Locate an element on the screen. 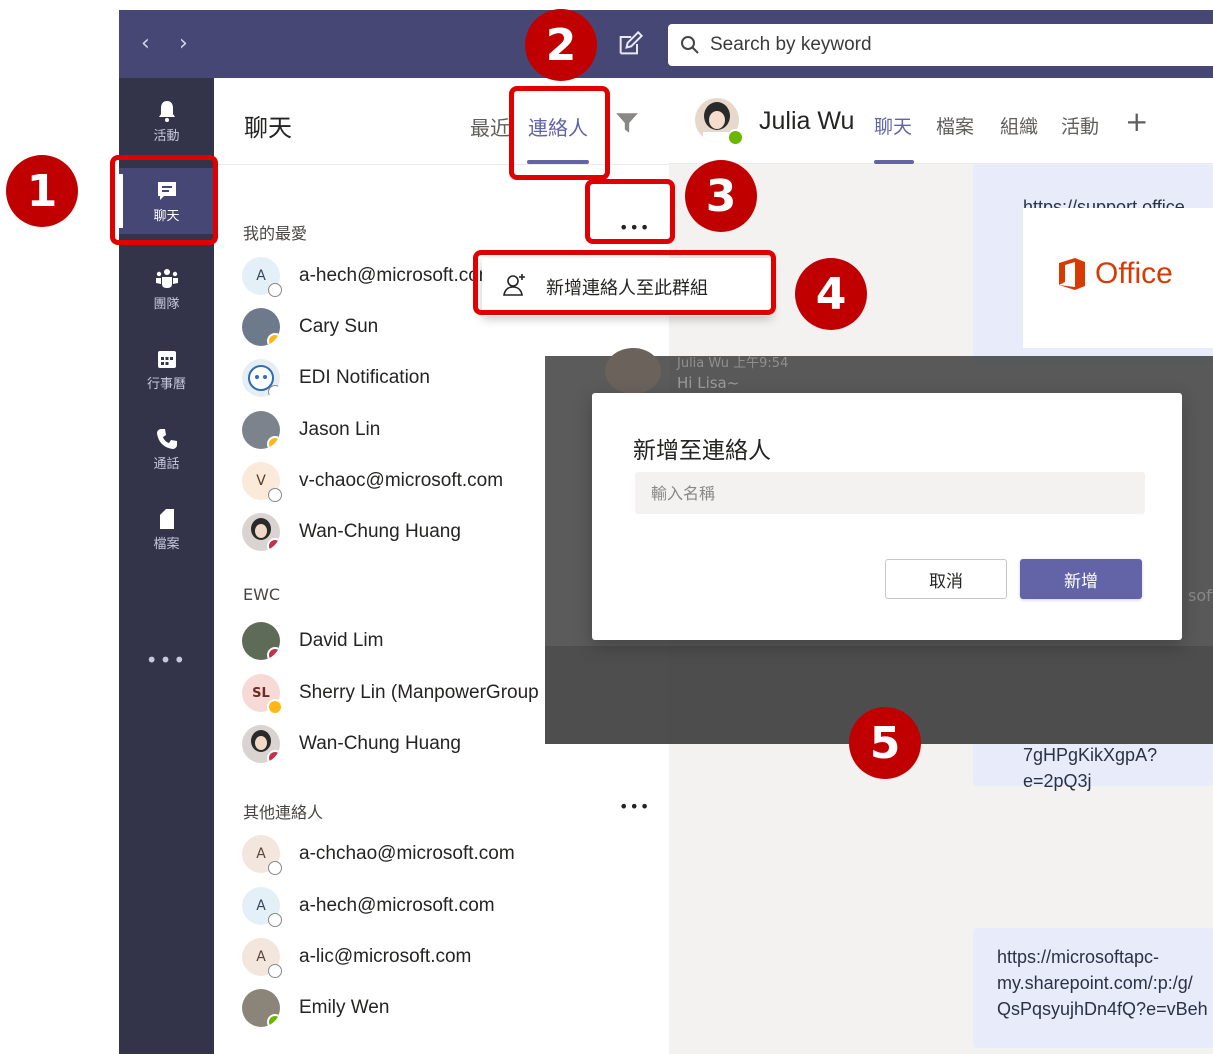 The height and width of the screenshot is (1054, 1213). search-input: Search by keyword is located at coordinates (940, 45).